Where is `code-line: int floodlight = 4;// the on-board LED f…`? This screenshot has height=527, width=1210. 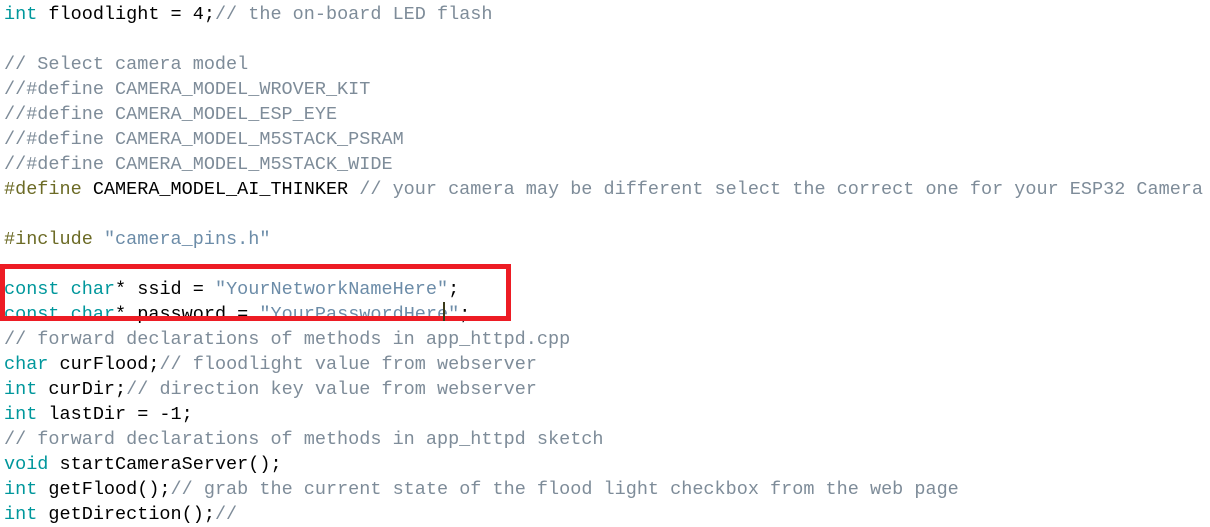 code-line: int floodlight = 4;// the on-board LED f… is located at coordinates (248, 14).